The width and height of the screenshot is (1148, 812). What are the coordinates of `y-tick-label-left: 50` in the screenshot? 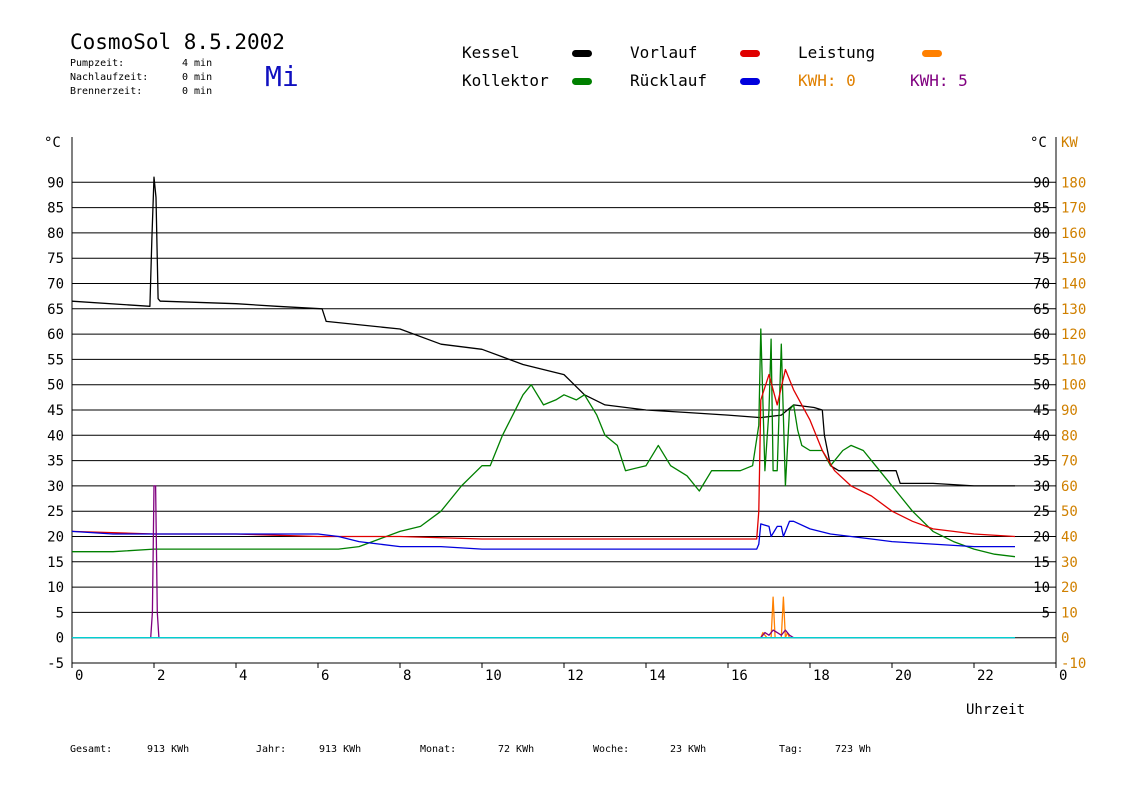 It's located at (55, 386).